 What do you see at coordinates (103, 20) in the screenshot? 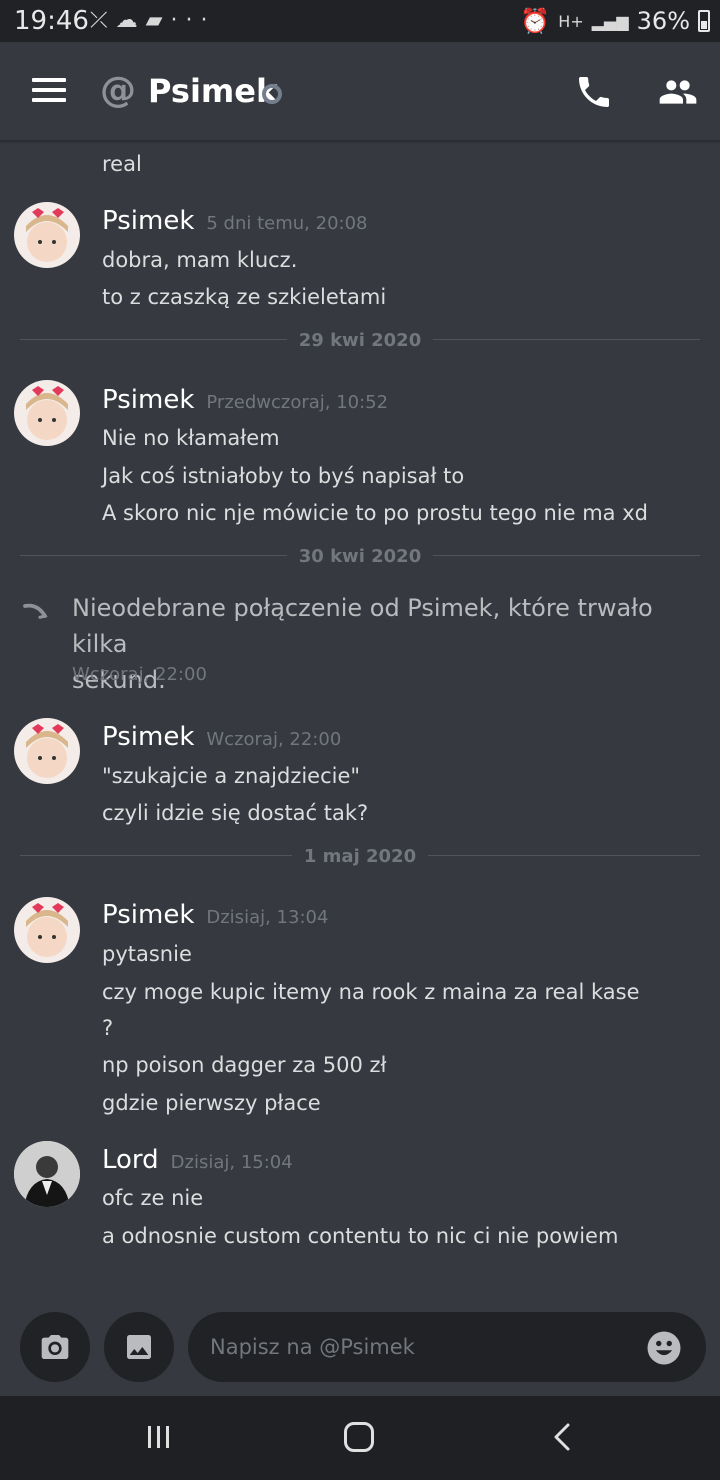
I see `missed-call-icon: ⤫` at bounding box center [103, 20].